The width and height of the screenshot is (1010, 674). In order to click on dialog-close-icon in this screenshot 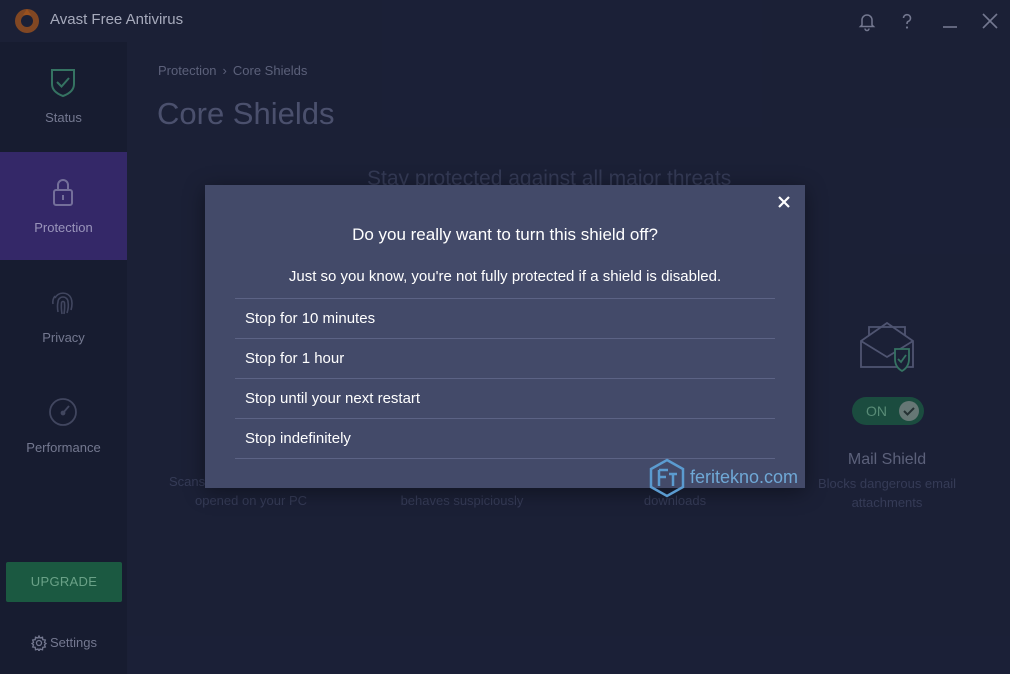, I will do `click(784, 202)`.